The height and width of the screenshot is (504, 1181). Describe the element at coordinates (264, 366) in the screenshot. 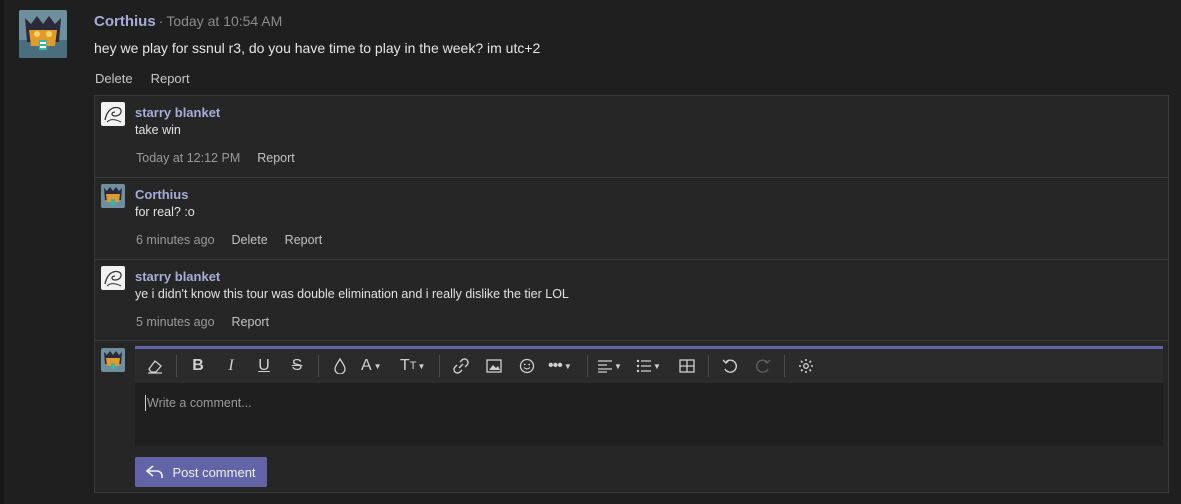

I see `underline-icon: U` at that location.